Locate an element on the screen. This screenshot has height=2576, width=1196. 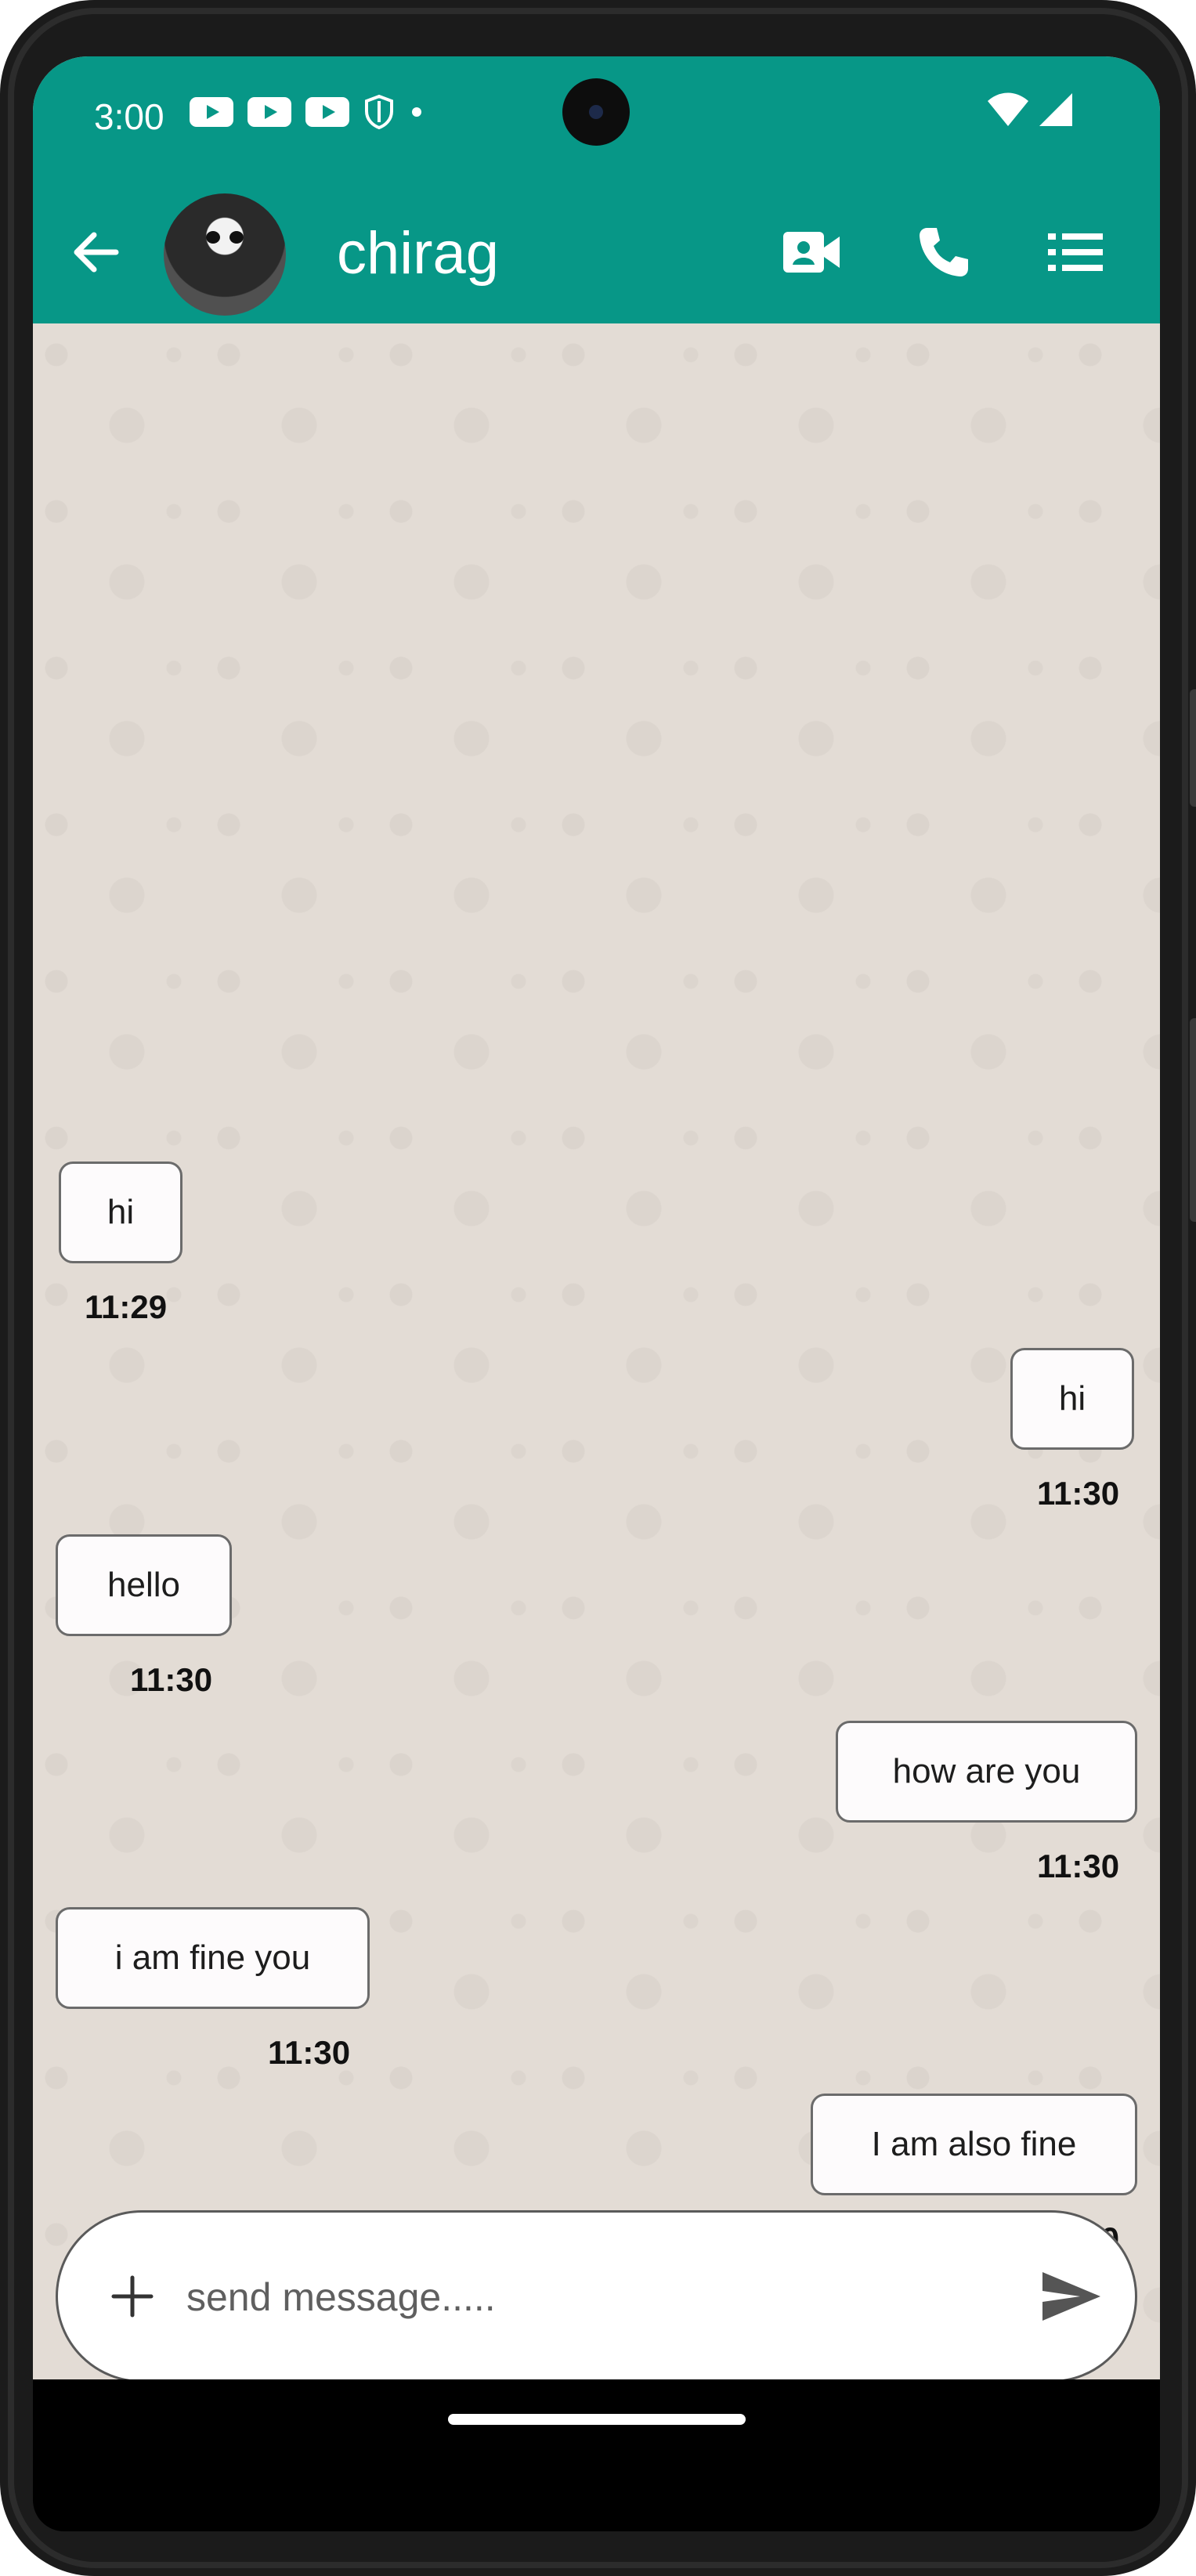
message-bubble: how are you is located at coordinates (986, 1772).